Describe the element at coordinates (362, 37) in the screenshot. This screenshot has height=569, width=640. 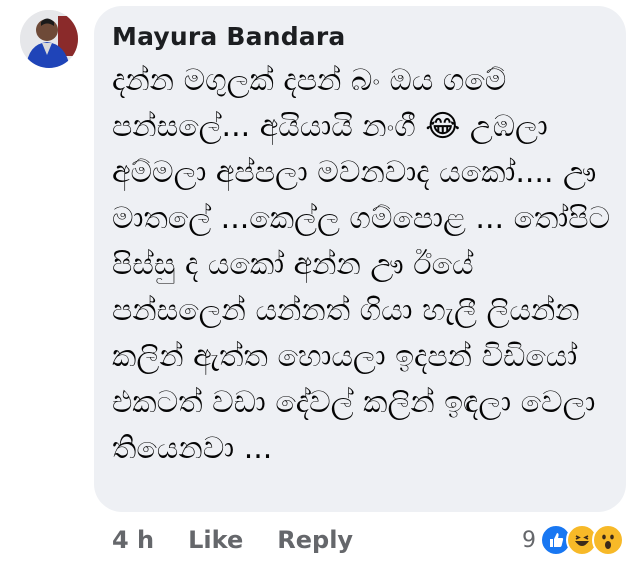
I see `author-name: Mayura Bandara` at that location.